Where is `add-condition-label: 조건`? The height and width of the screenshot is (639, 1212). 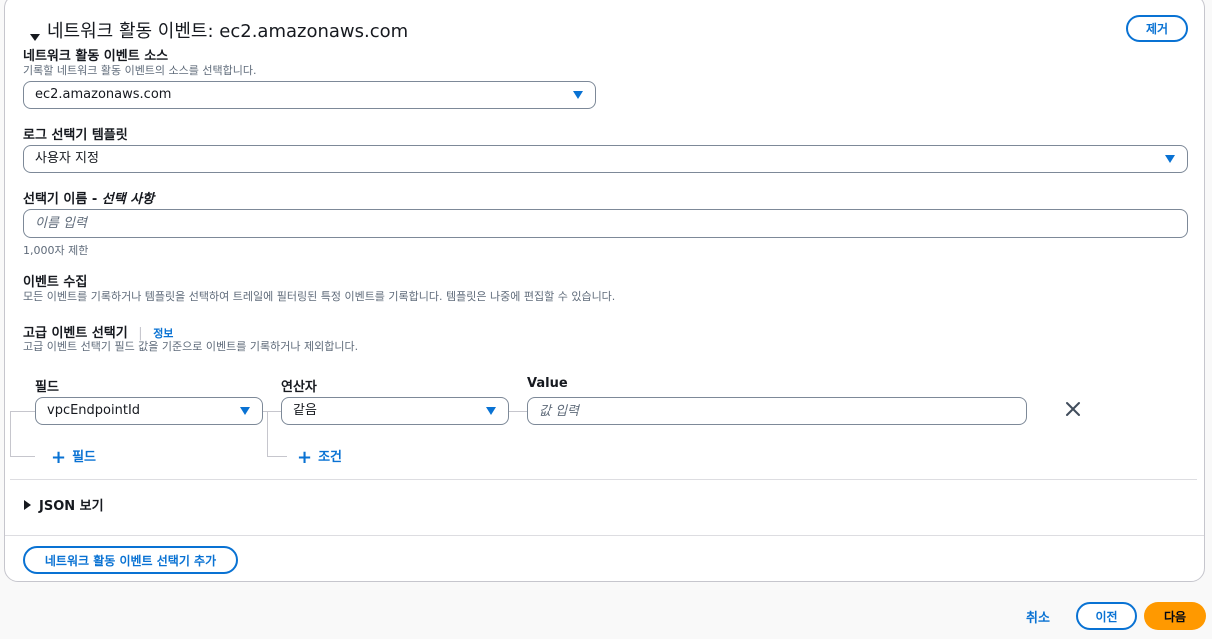
add-condition-label: 조건 is located at coordinates (330, 457).